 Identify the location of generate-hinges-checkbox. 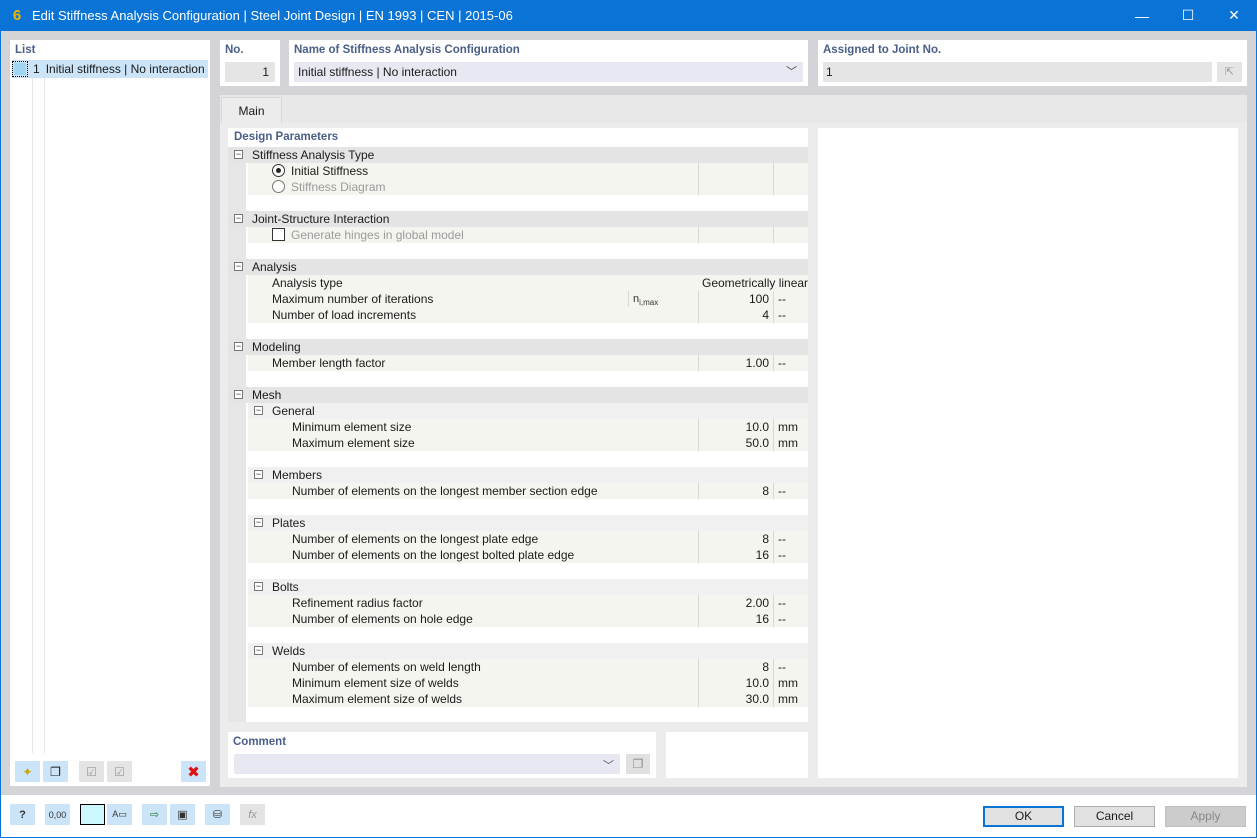
(278, 234).